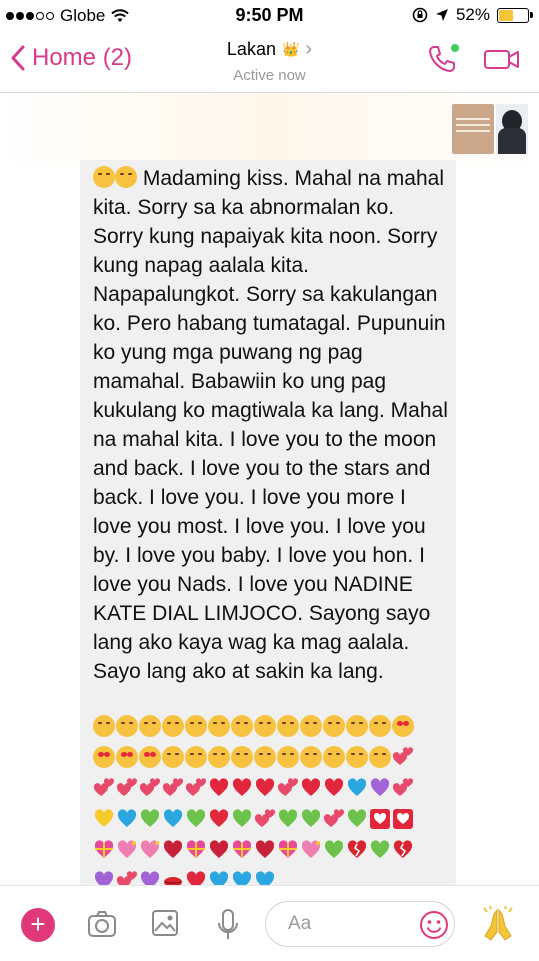  I want to click on voice-call-button, so click(443, 61).